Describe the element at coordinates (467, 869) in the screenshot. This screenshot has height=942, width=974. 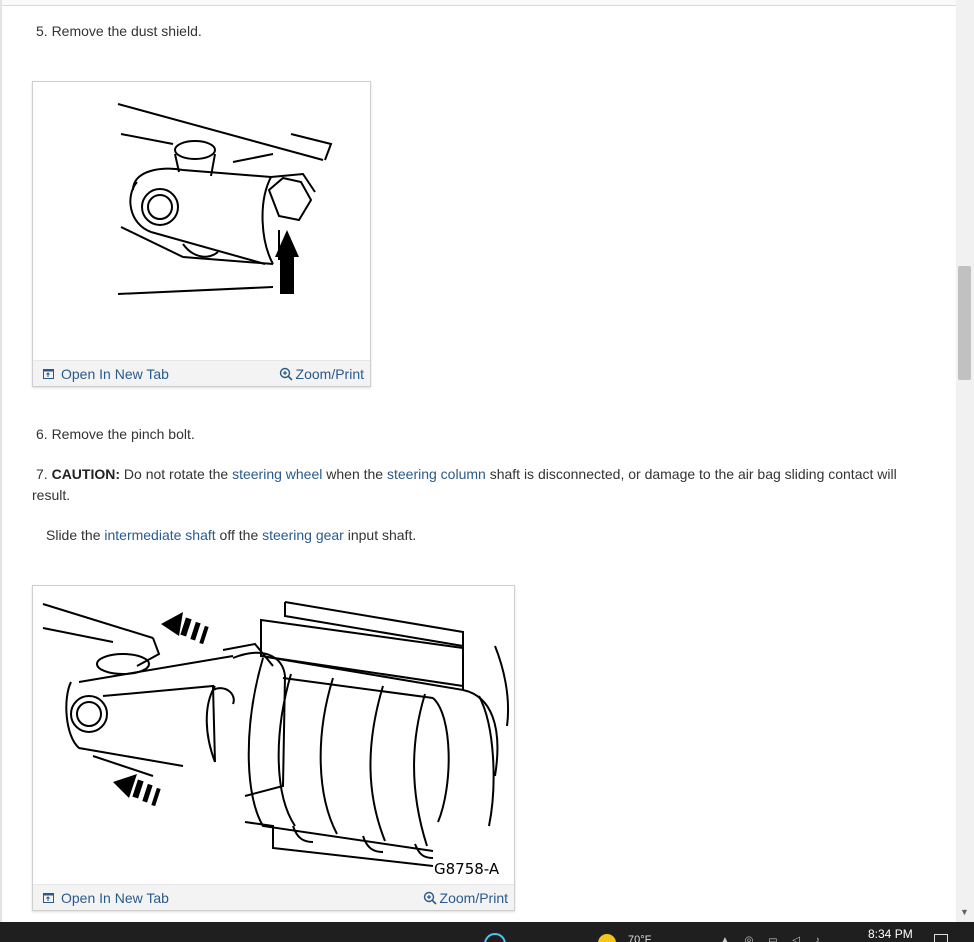
I see `figure2-caption: G8758-A` at that location.